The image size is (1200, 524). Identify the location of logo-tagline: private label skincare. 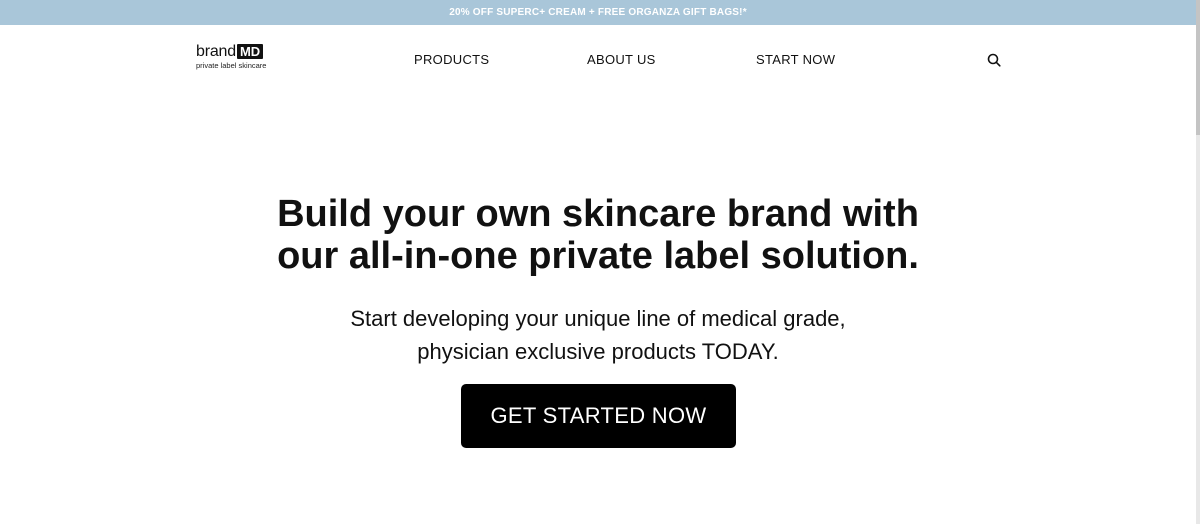
(231, 65).